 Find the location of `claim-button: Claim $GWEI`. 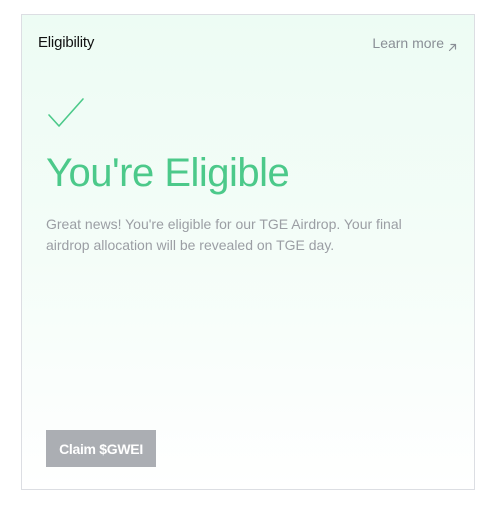

claim-button: Claim $GWEI is located at coordinates (101, 448).